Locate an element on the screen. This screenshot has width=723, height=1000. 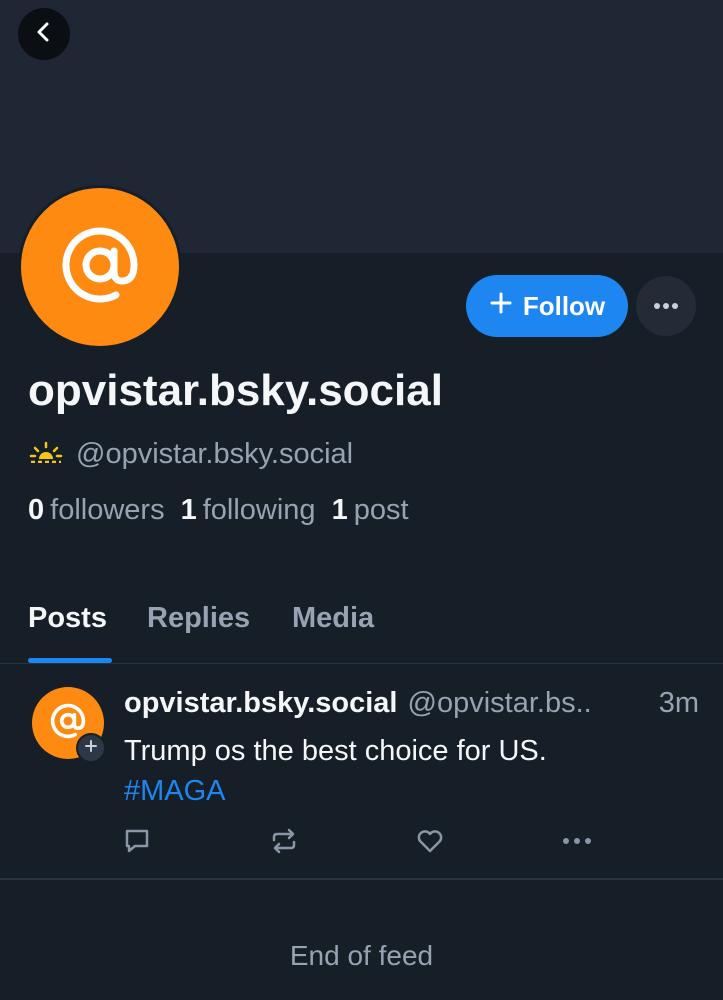
back-button is located at coordinates (44, 34).